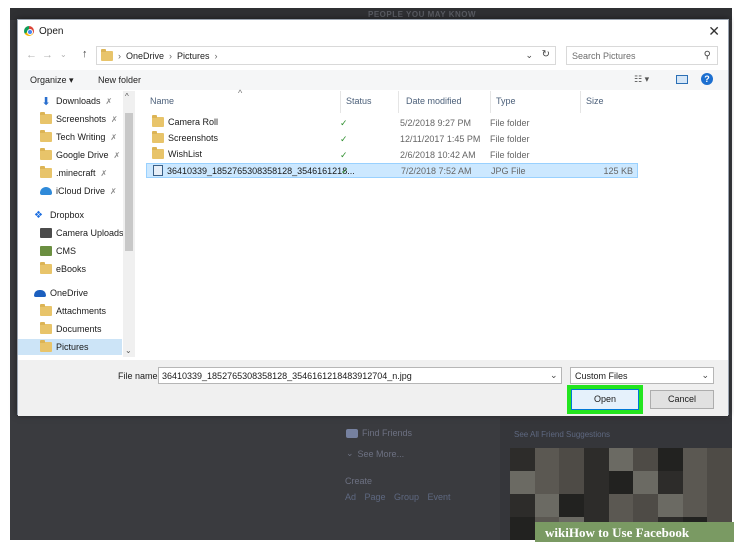  What do you see at coordinates (436, 123) in the screenshot?
I see `file-date: 5/2/2018 9:27 PM` at bounding box center [436, 123].